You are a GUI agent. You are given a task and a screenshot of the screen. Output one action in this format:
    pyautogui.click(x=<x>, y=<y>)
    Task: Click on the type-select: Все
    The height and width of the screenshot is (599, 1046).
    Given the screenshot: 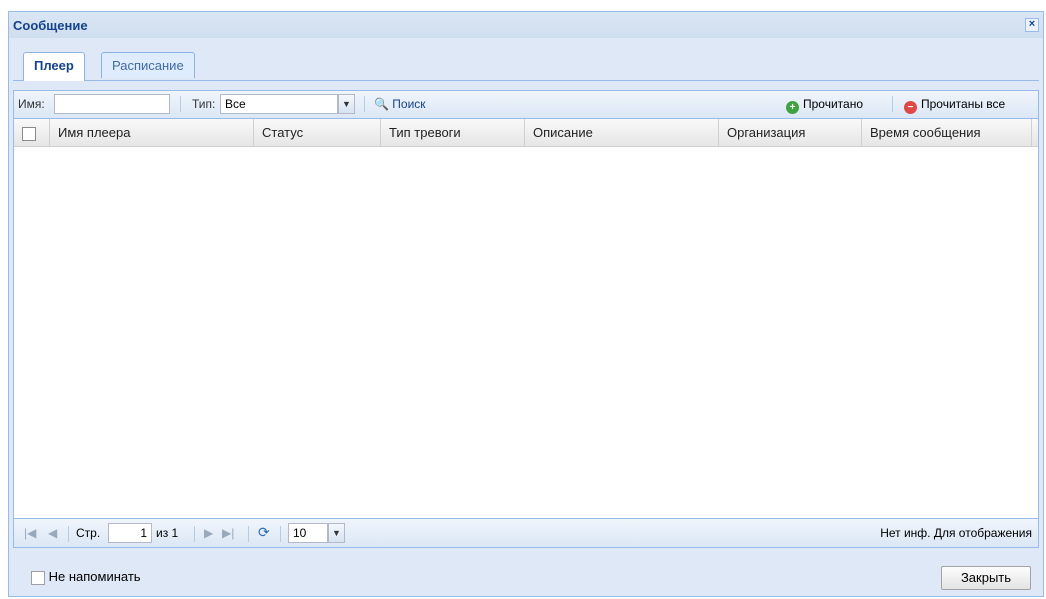 What is the action you would take?
    pyautogui.click(x=279, y=104)
    